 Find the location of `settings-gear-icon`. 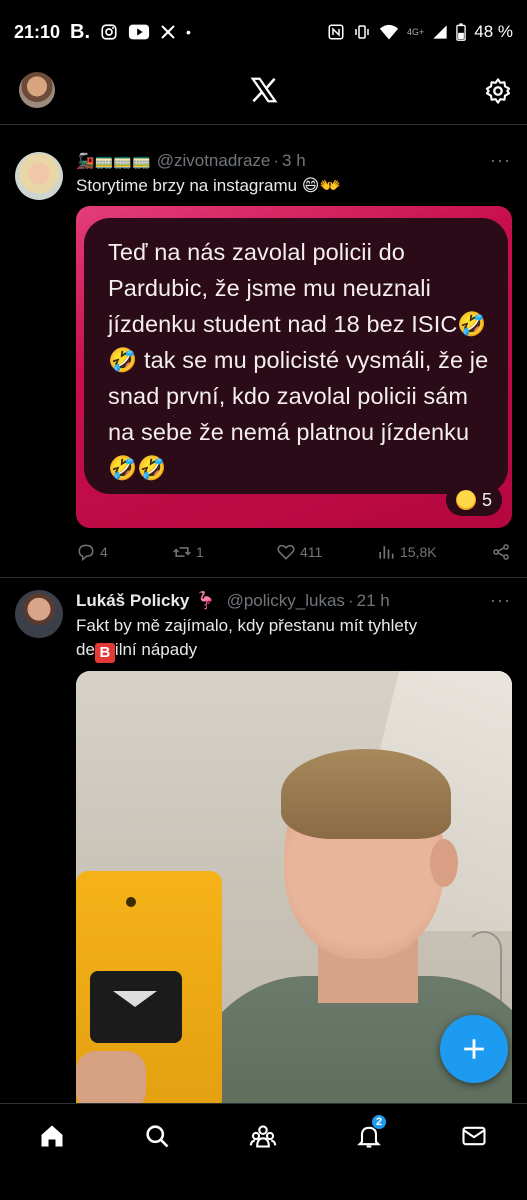

settings-gear-icon is located at coordinates (498, 91).